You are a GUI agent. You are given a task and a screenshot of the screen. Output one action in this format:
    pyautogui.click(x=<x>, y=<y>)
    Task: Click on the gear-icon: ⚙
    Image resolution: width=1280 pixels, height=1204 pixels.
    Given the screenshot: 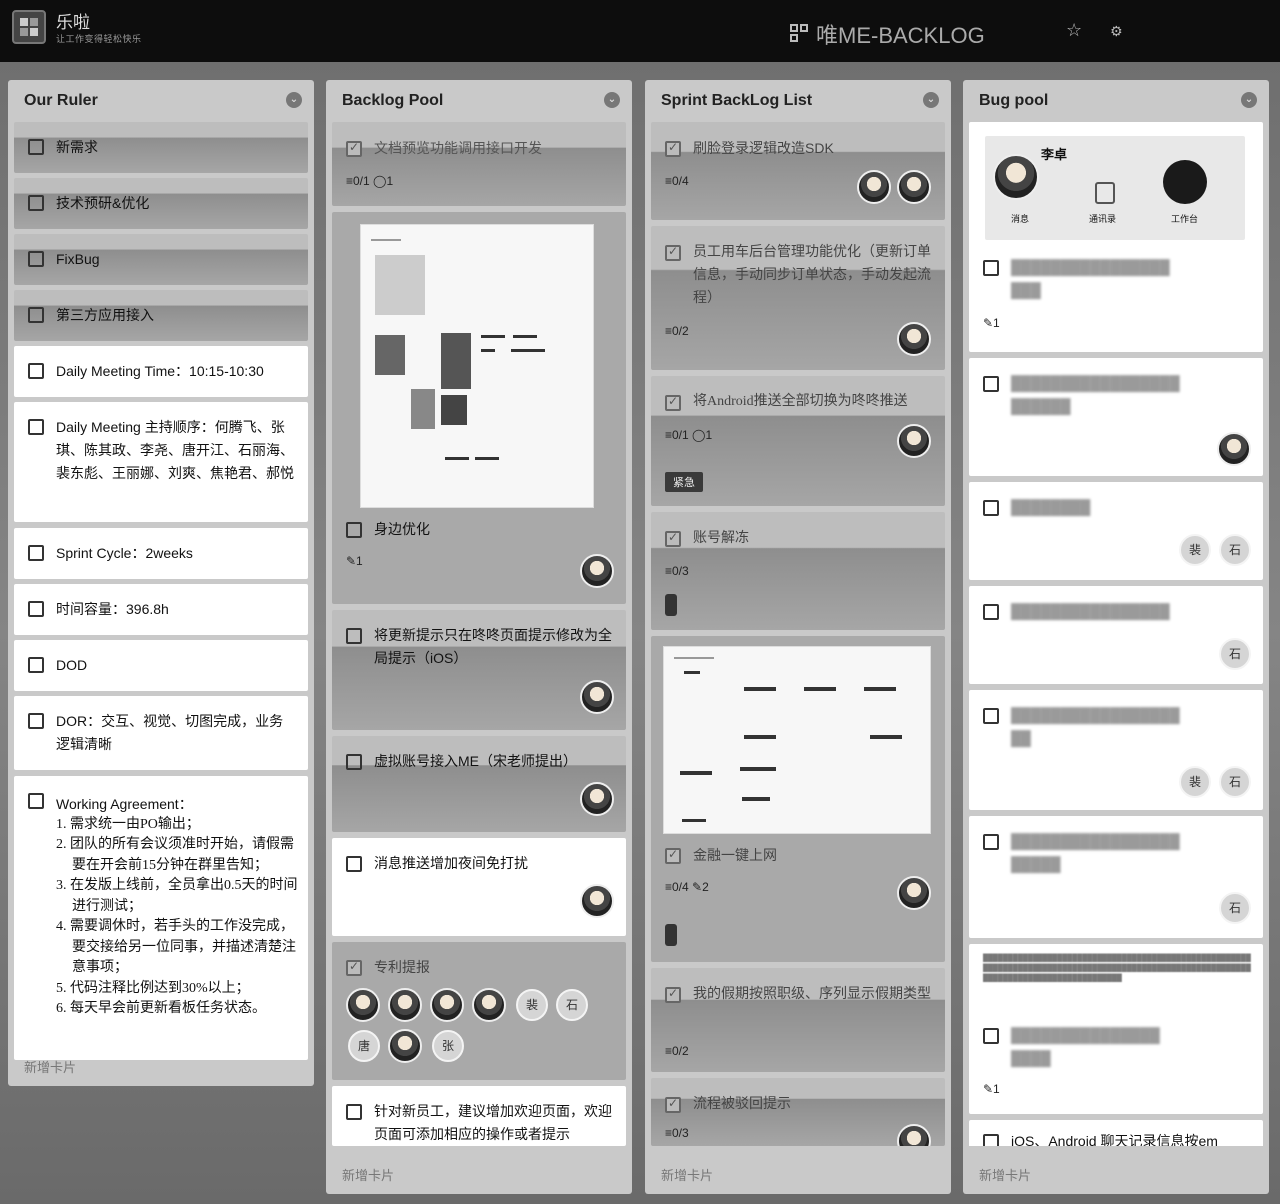 What is the action you would take?
    pyautogui.click(x=1116, y=31)
    